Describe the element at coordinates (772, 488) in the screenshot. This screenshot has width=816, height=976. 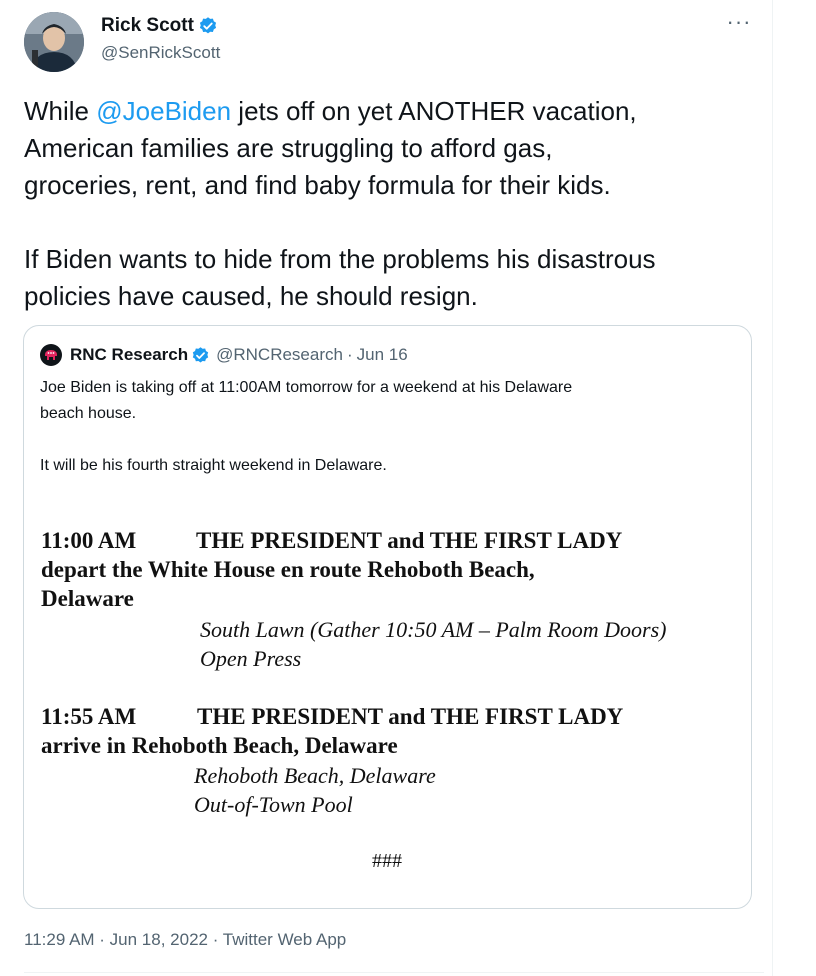
I see `column-divider` at that location.